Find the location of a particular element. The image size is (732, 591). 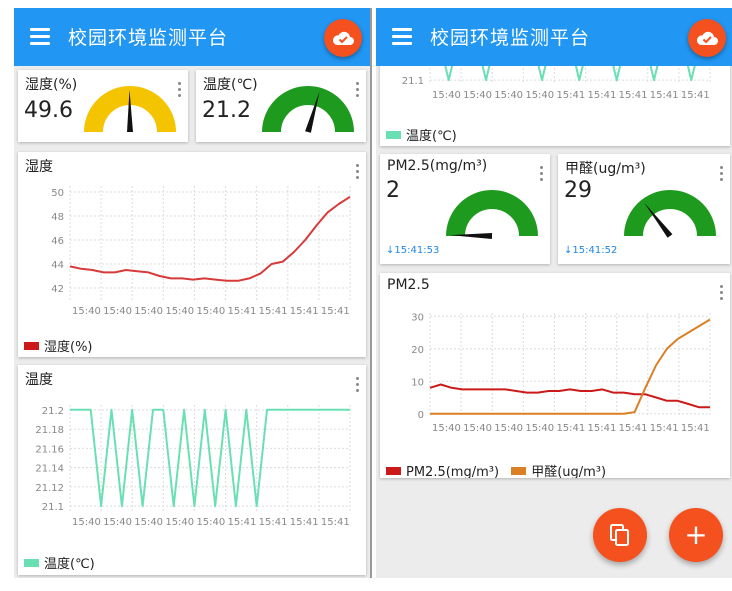

temperature-card: 温度(℃) 21.2 is located at coordinates (281, 106).